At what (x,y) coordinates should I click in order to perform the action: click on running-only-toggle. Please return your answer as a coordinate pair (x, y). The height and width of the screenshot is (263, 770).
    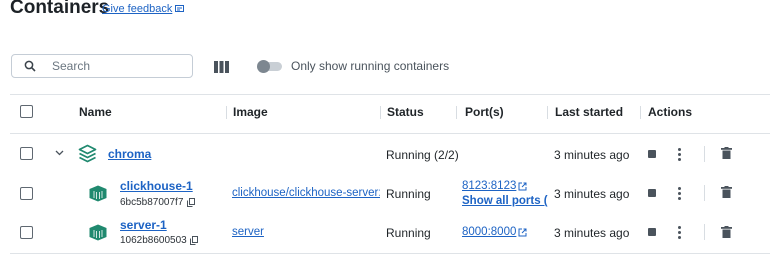
    Looking at the image, I should click on (269, 66).